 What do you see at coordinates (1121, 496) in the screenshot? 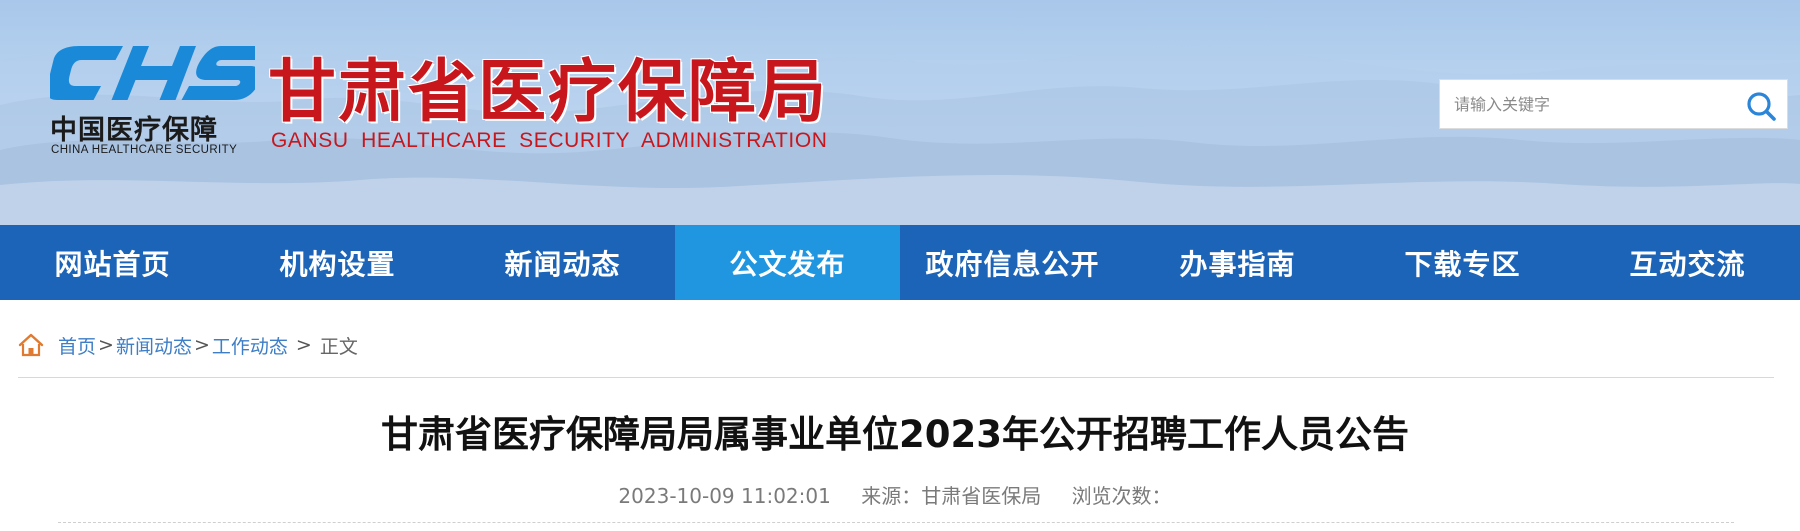
I see `article-views: 浏览次数：` at bounding box center [1121, 496].